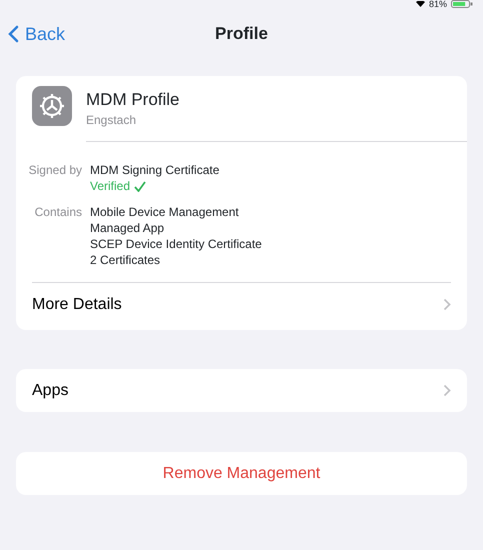  I want to click on more-details-row: More Details, so click(241, 304).